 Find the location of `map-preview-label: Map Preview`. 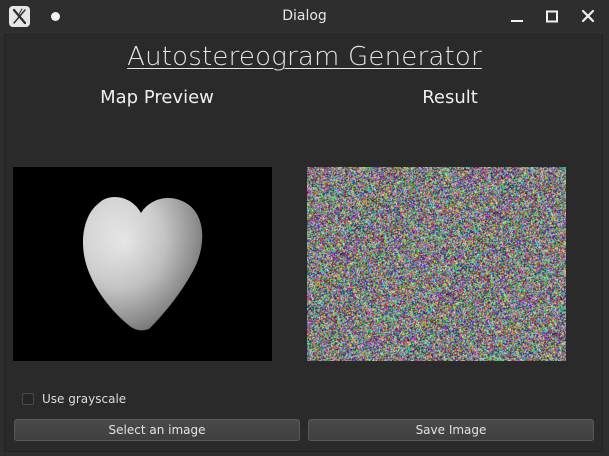

map-preview-label: Map Preview is located at coordinates (157, 97).